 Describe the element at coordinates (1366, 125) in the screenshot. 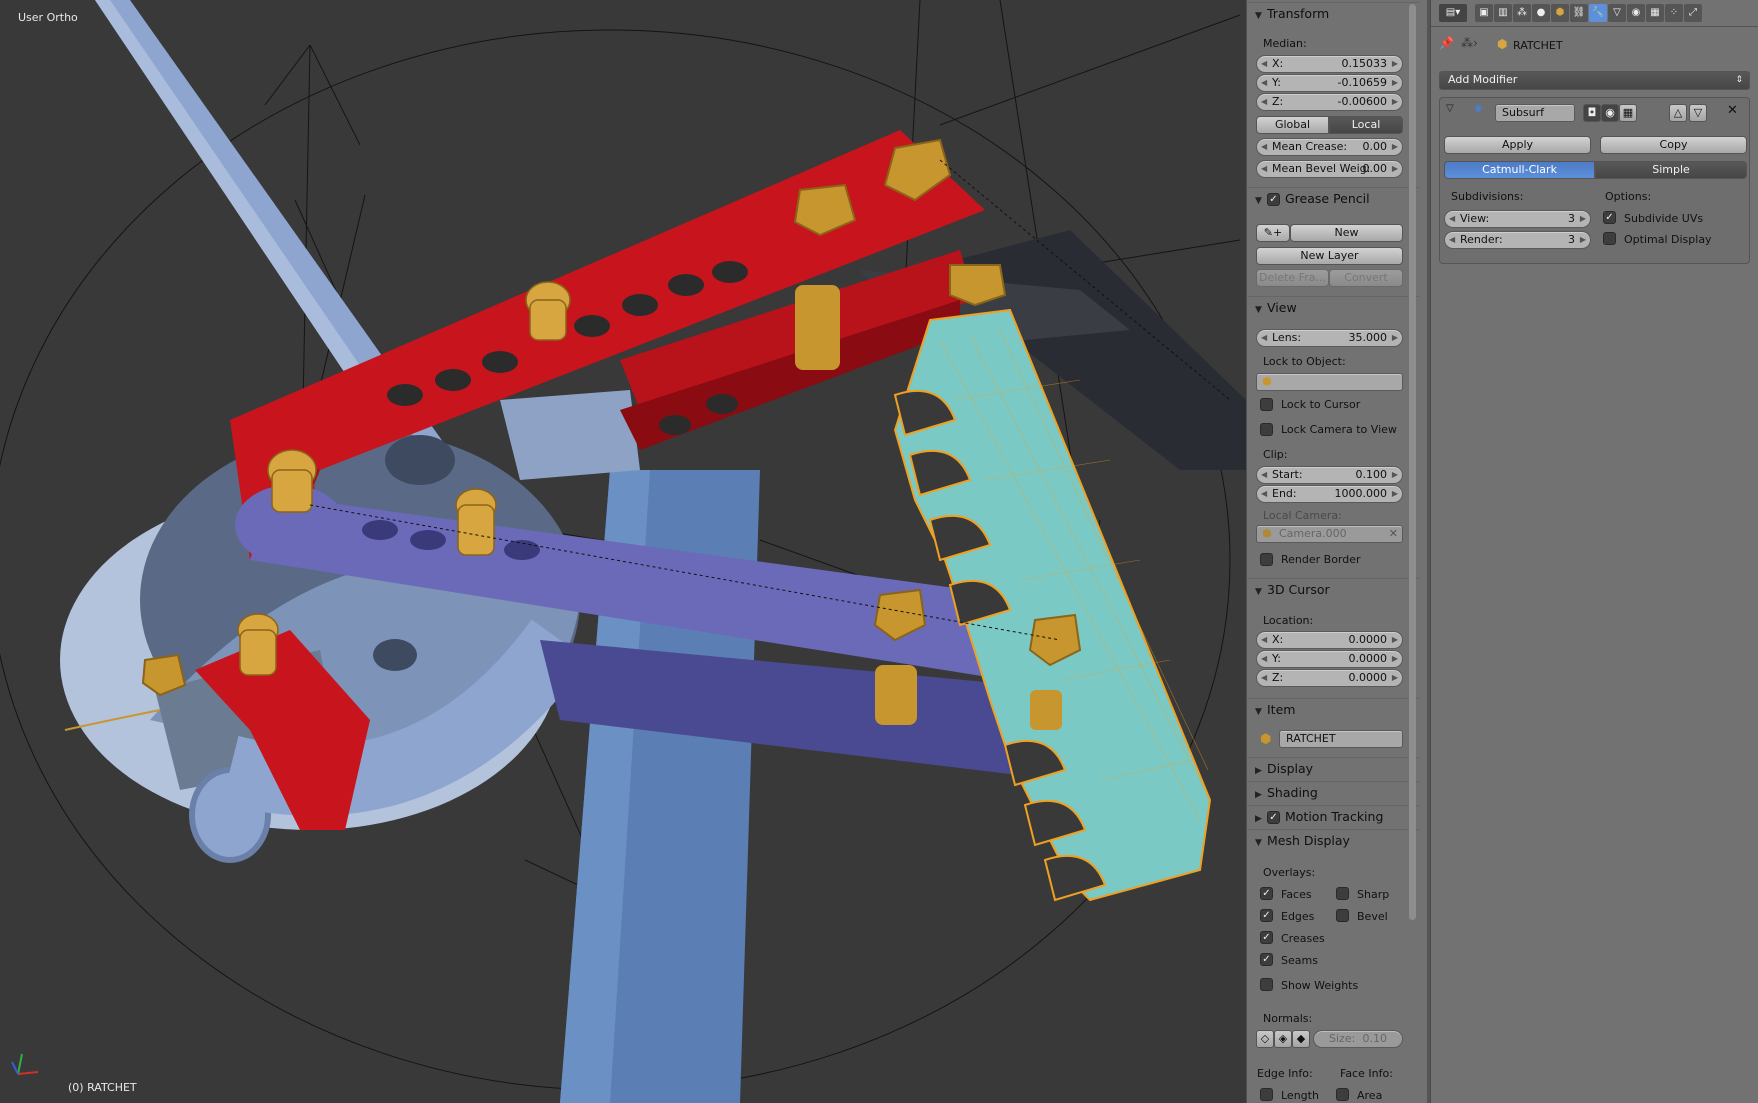

I see `local-toggle: Local` at that location.